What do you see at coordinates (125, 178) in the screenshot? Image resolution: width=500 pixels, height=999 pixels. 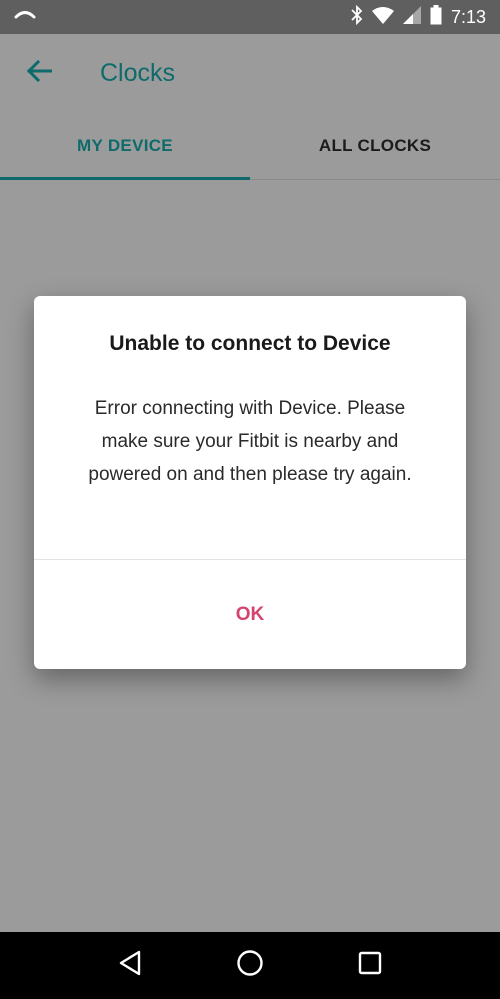 I see `tab-active-indicator` at bounding box center [125, 178].